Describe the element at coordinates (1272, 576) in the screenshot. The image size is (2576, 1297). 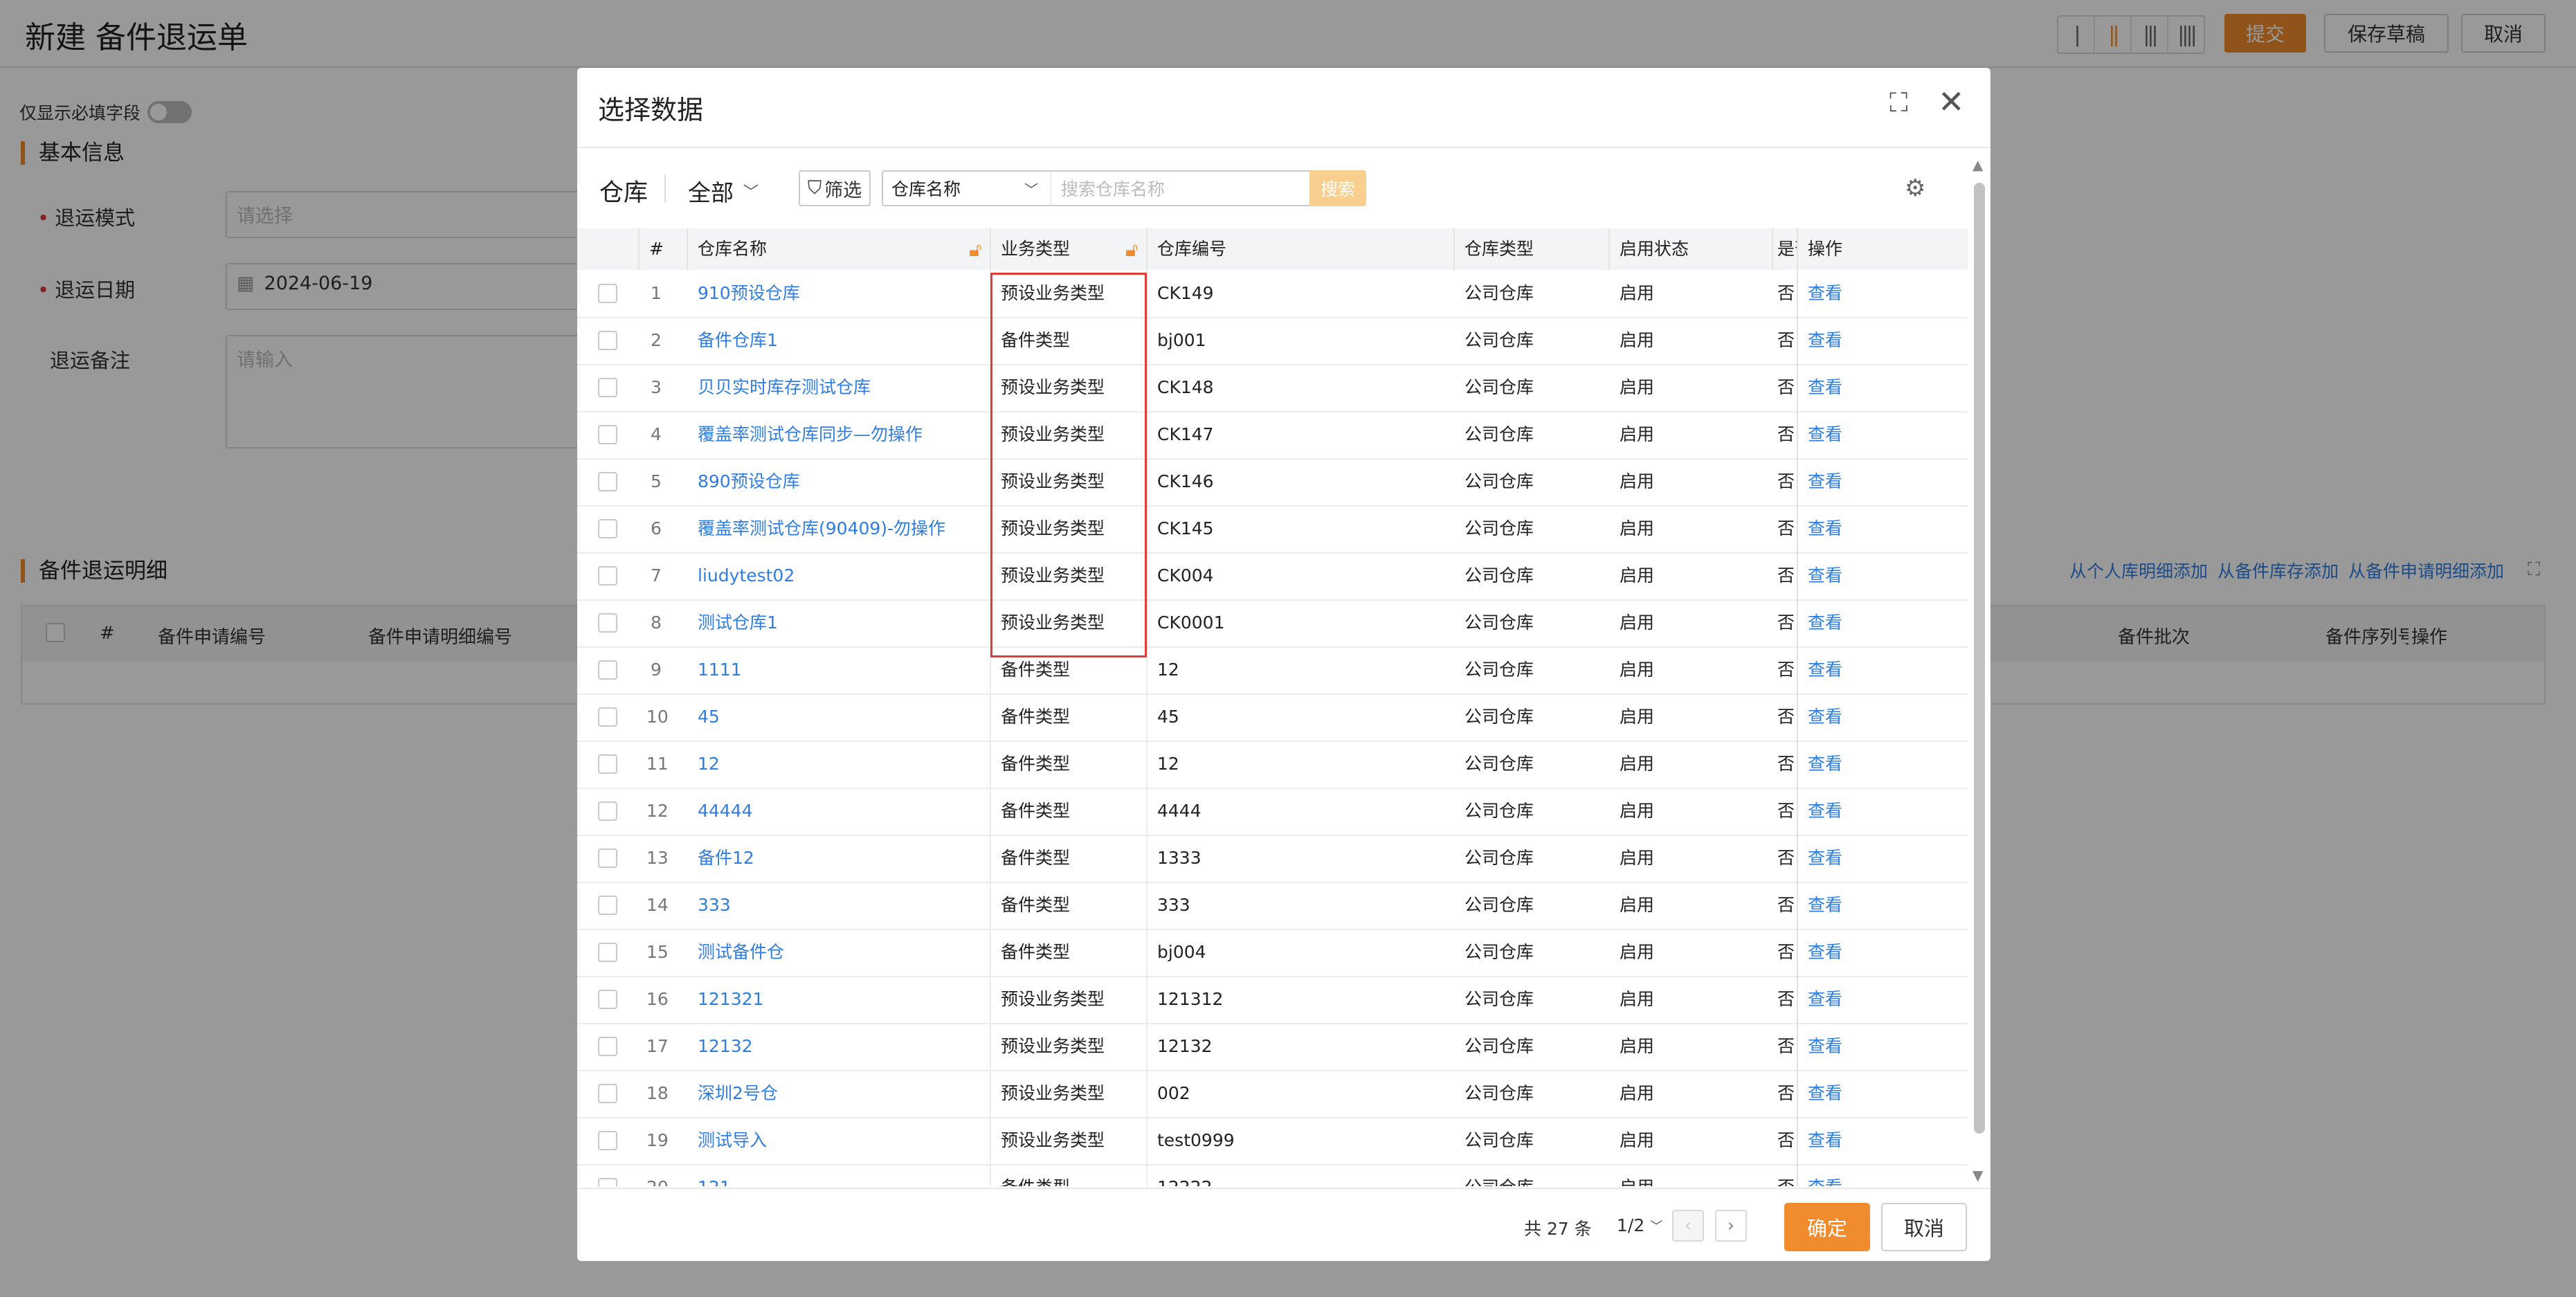
I see `table-row: 7 liudytest02 预设业务类型 CK004 公司仓库 启用 否查看` at that location.